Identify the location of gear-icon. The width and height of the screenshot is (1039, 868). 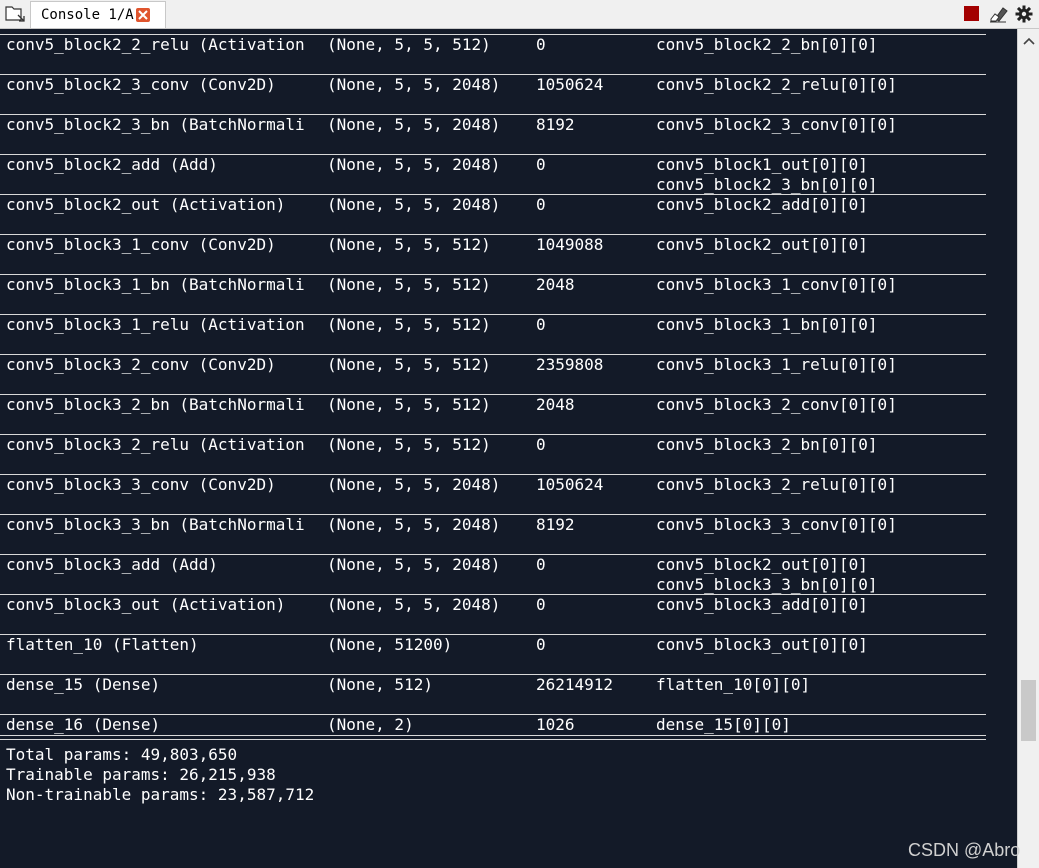
(1024, 14).